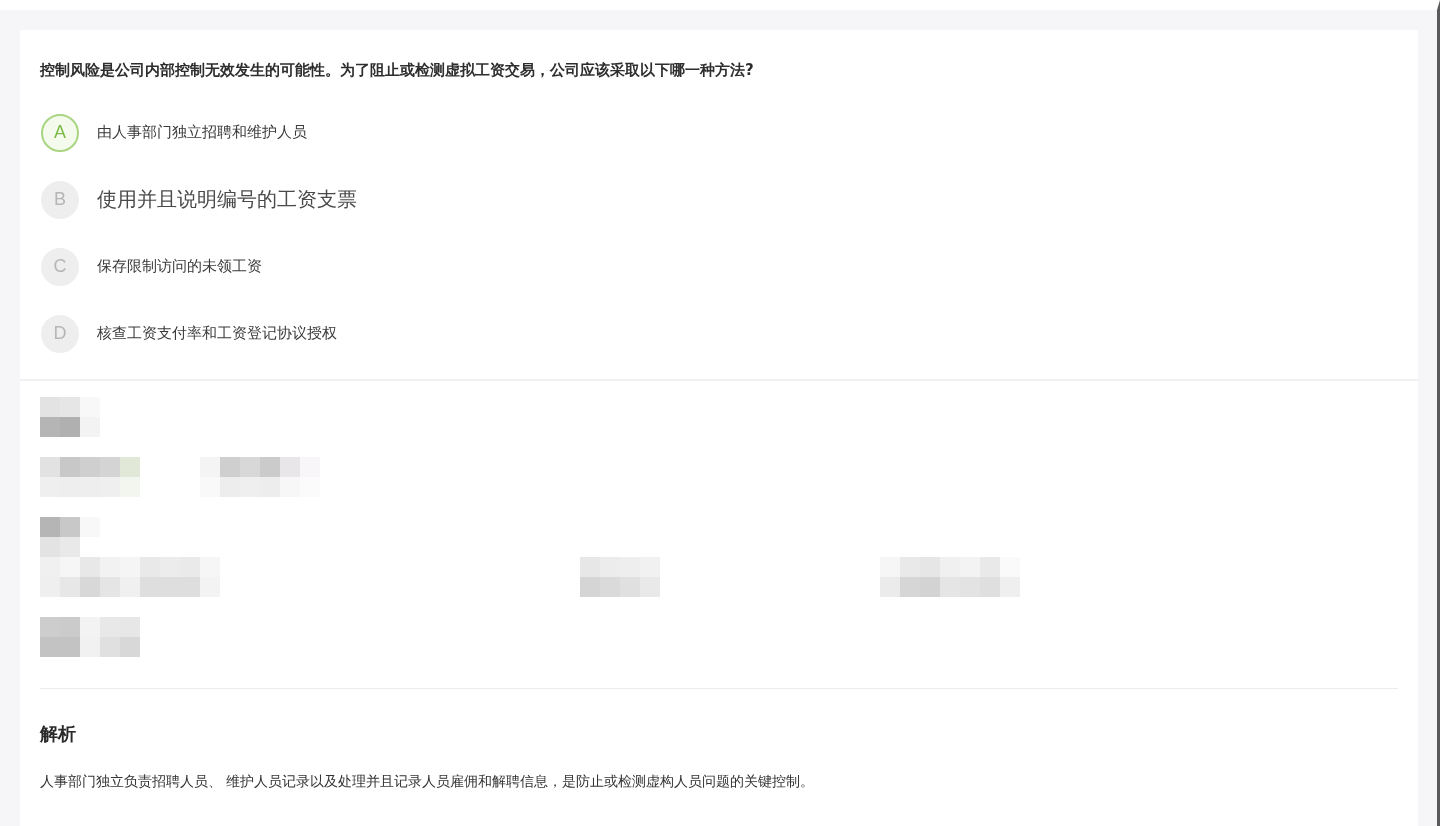 The image size is (1440, 826). What do you see at coordinates (58, 734) in the screenshot?
I see `analysis-heading: 解析` at bounding box center [58, 734].